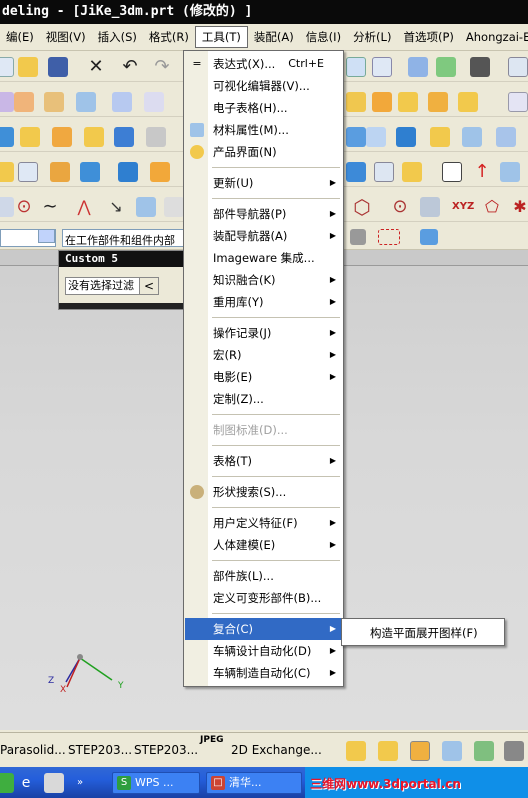 The width and height of the screenshot is (528, 798). I want to click on menu-insert: 插入(S), so click(117, 37).